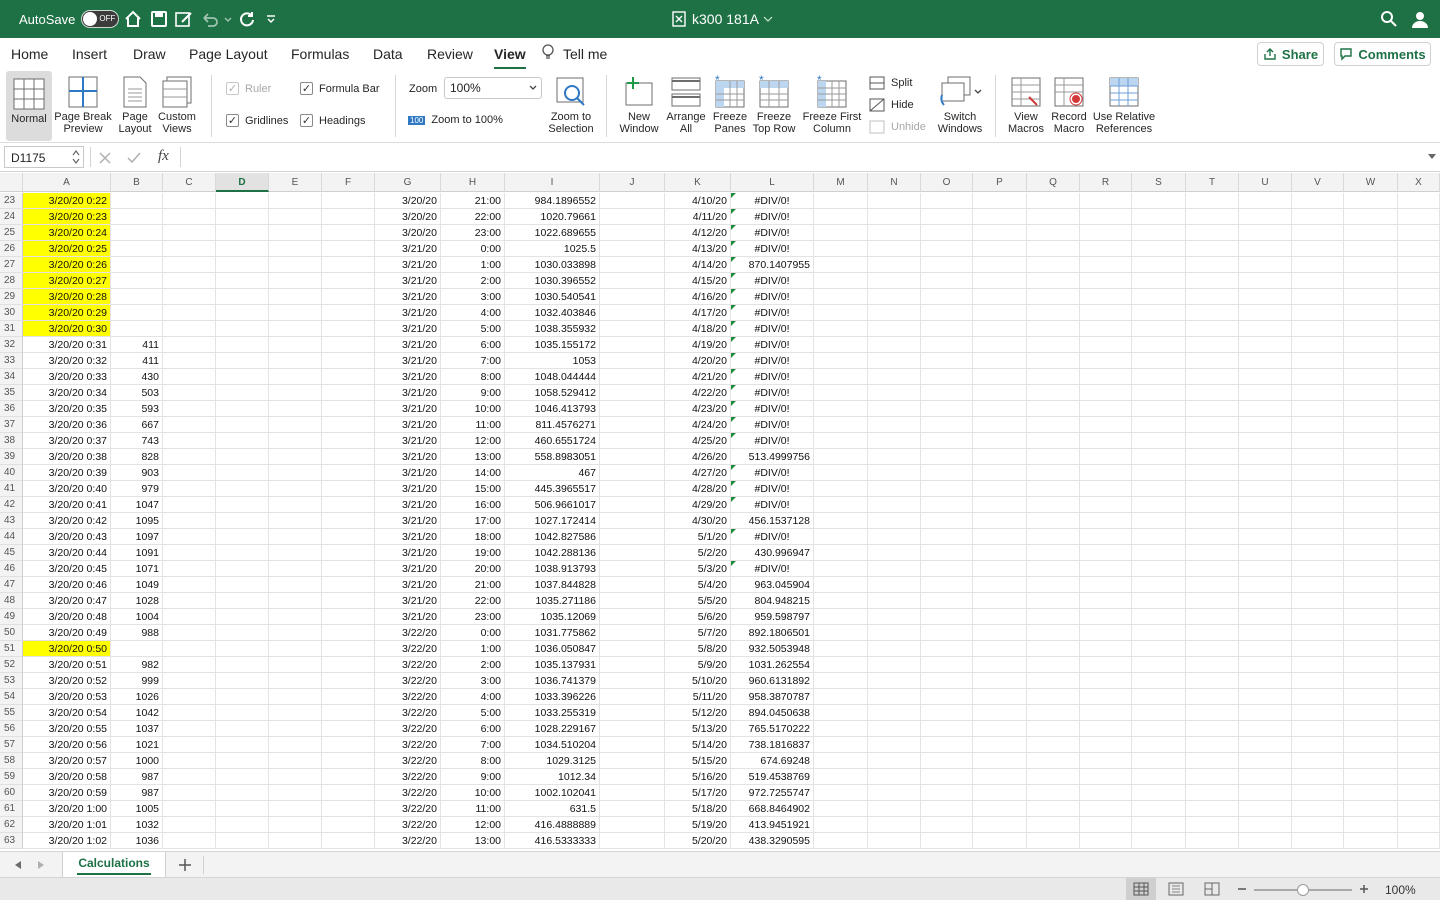 The height and width of the screenshot is (900, 1440). What do you see at coordinates (722, 19) in the screenshot?
I see `document-title: k300 181A` at bounding box center [722, 19].